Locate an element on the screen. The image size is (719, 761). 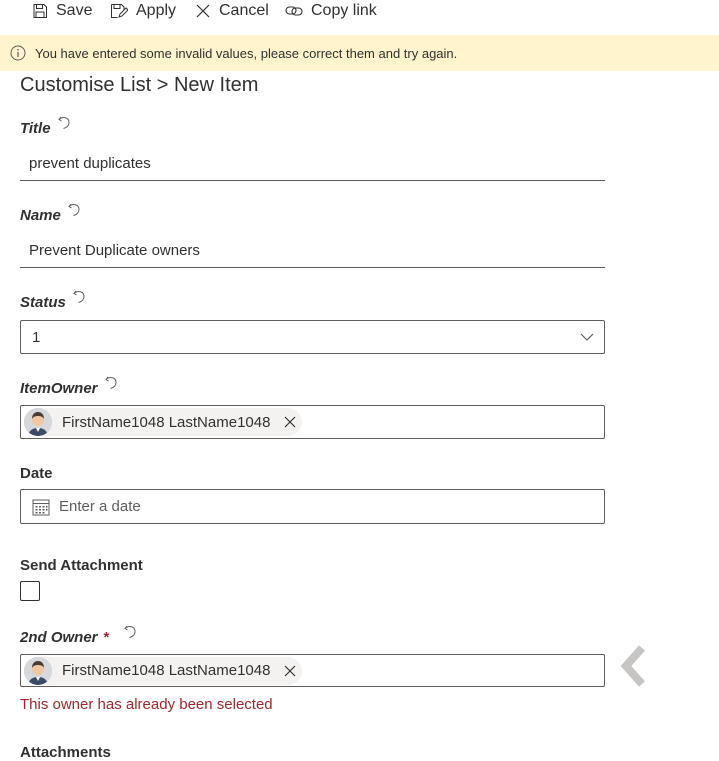
save-label: Save is located at coordinates (74, 10).